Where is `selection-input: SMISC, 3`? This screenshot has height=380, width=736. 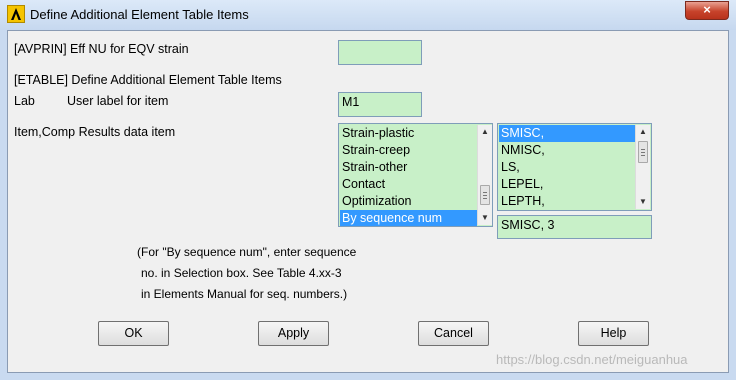
selection-input: SMISC, 3 is located at coordinates (574, 227).